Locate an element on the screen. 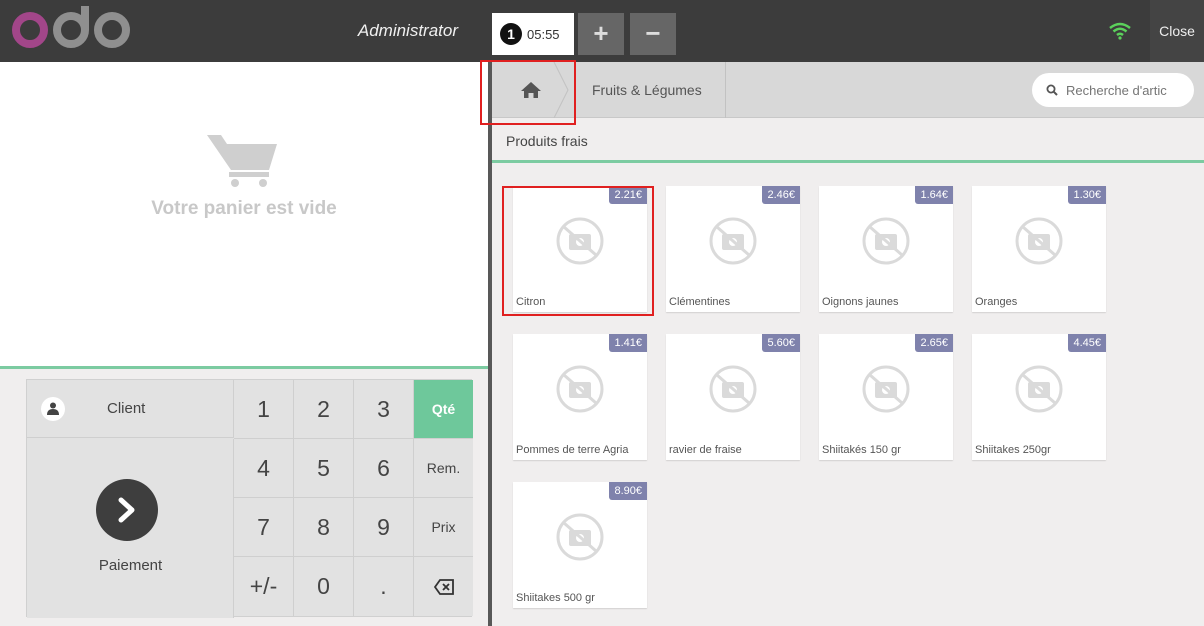 The image size is (1204, 626). product-name: Pommes de terre Agria is located at coordinates (572, 450).